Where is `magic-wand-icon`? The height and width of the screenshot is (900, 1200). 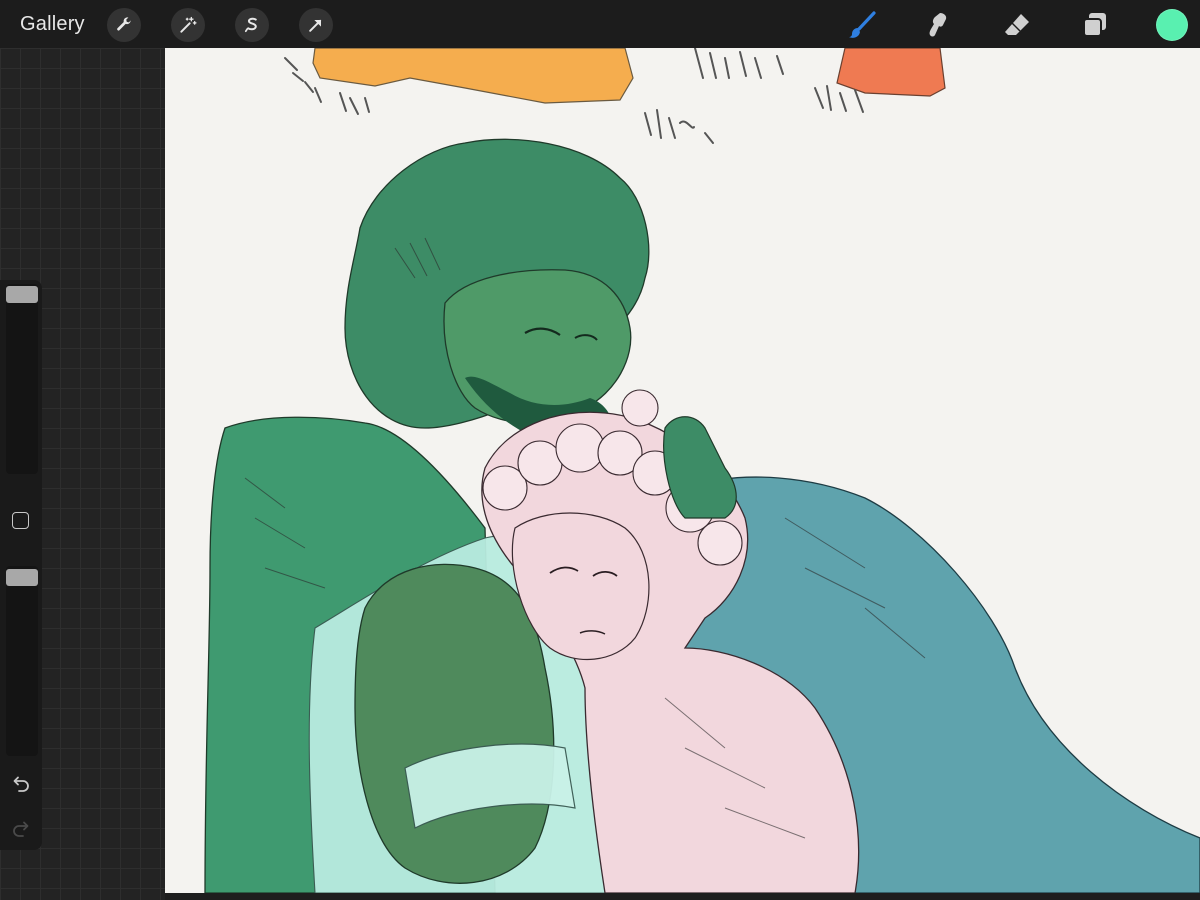 magic-wand-icon is located at coordinates (188, 25).